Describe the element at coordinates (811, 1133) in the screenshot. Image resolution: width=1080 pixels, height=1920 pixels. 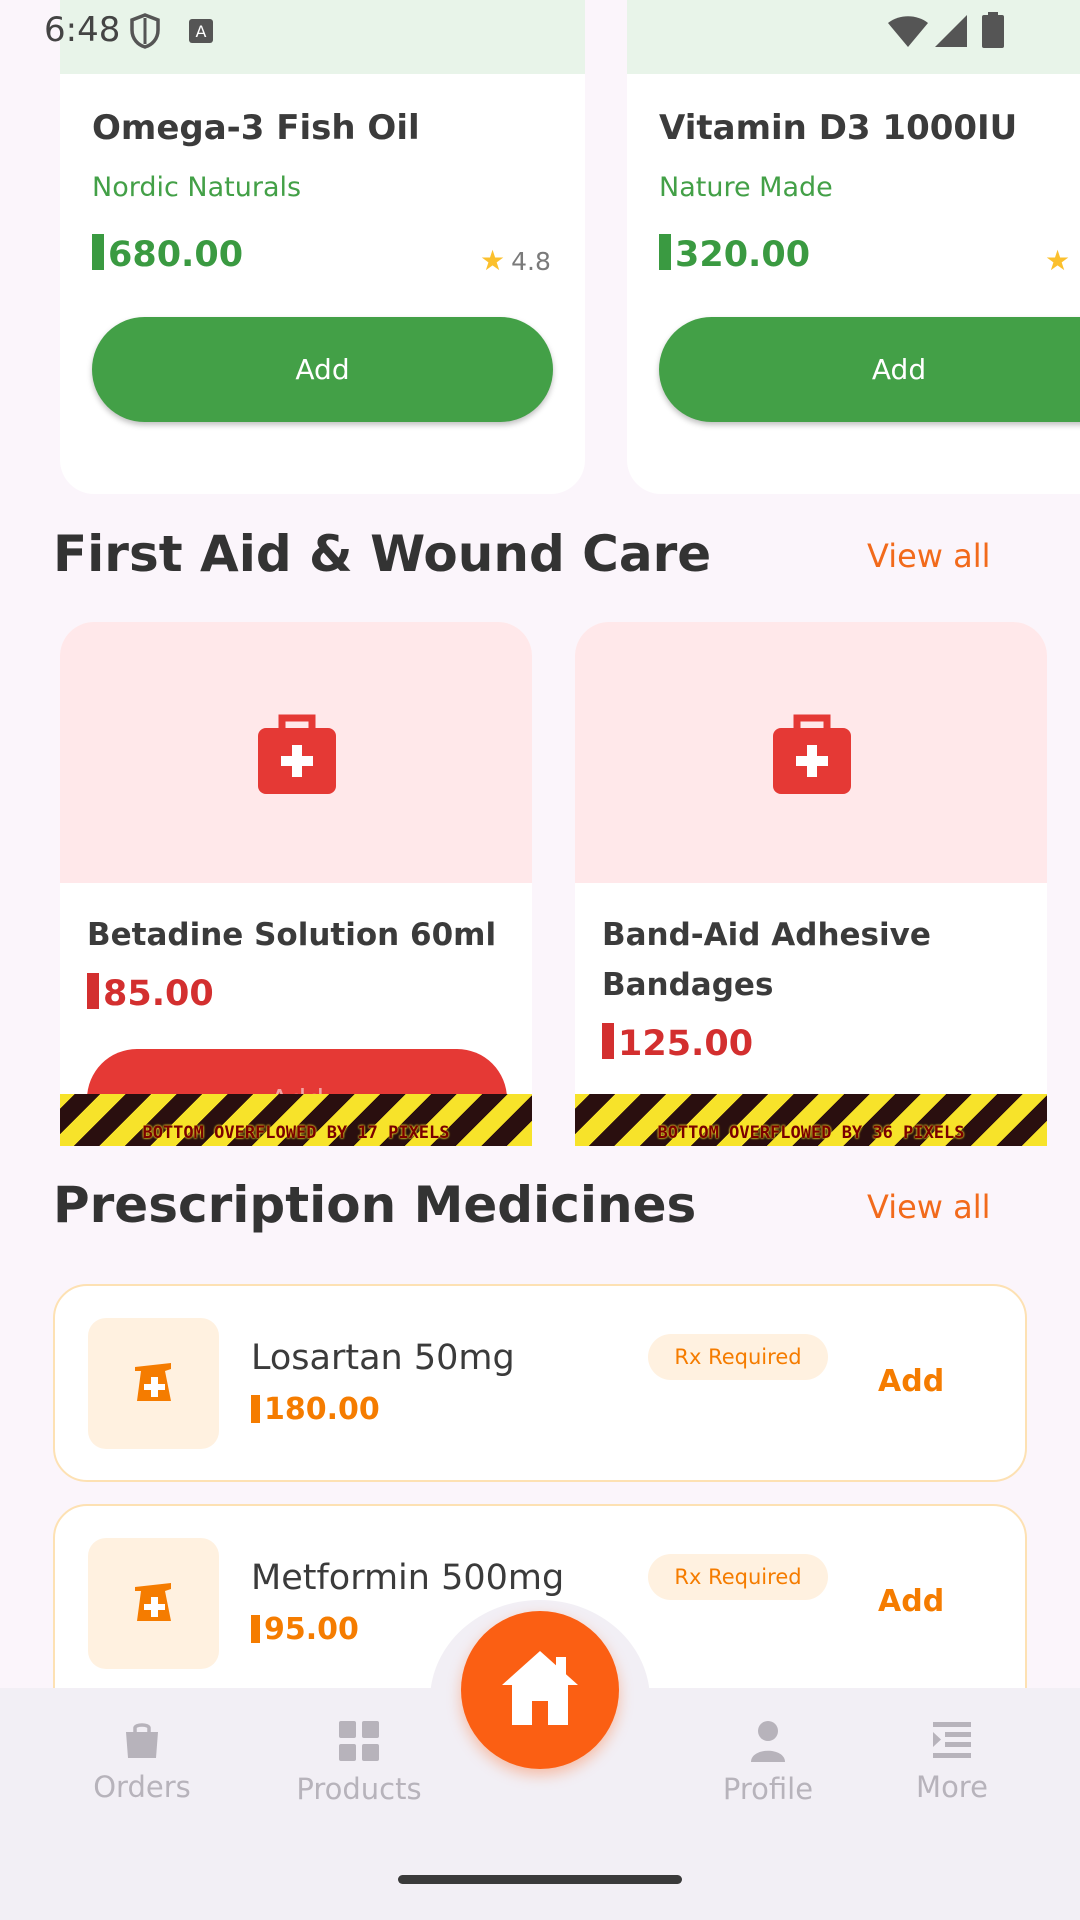
I see `overflow-warning-text: BOTTOM OVERFLOWED BY 36 PIXELS` at that location.